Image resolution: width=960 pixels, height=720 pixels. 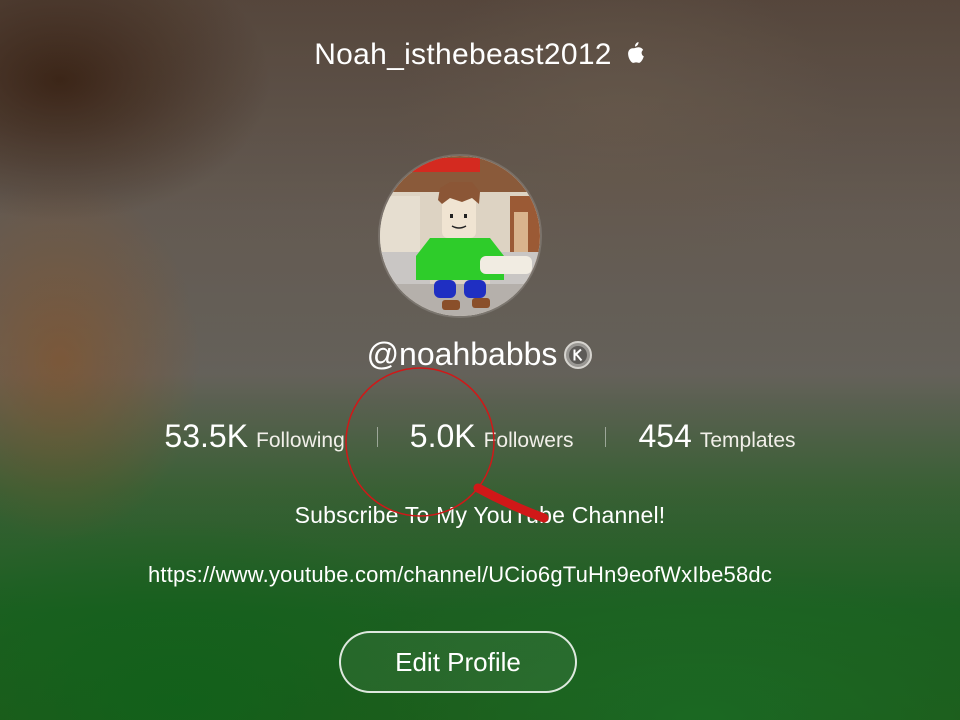 I want to click on profile-title: Noah_isthebeast2012, so click(x=480, y=55).